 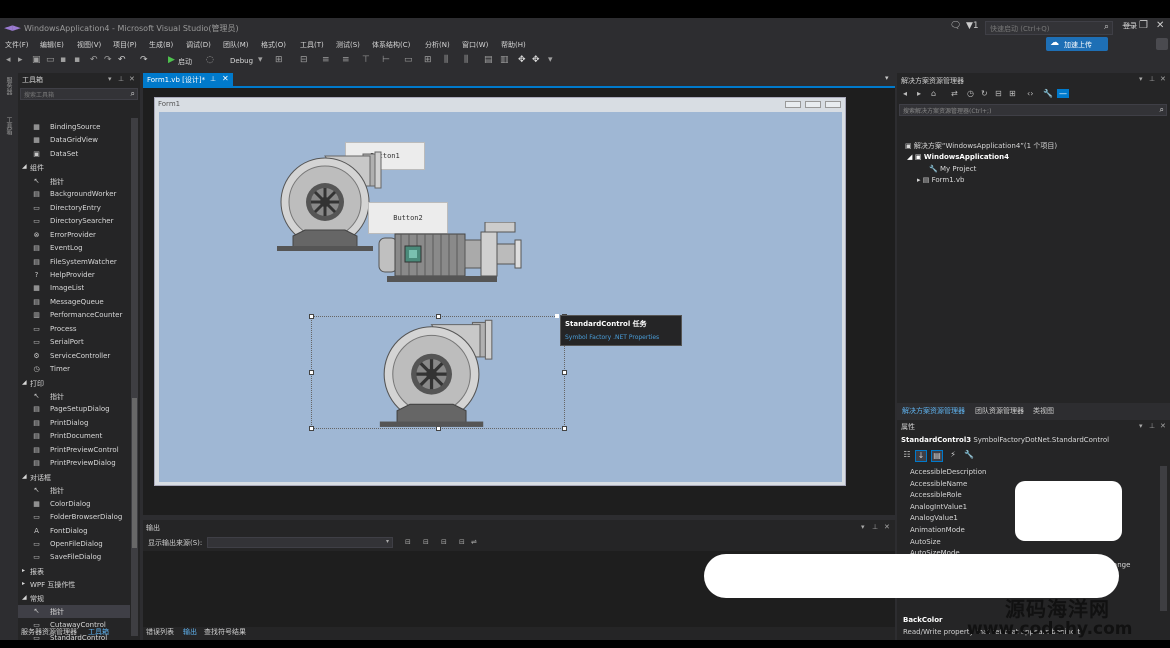 I want to click on solution-explorer-search-input: 搜索解决方案资源管理器(Ctrl+;) ⌕, so click(x=1033, y=110).